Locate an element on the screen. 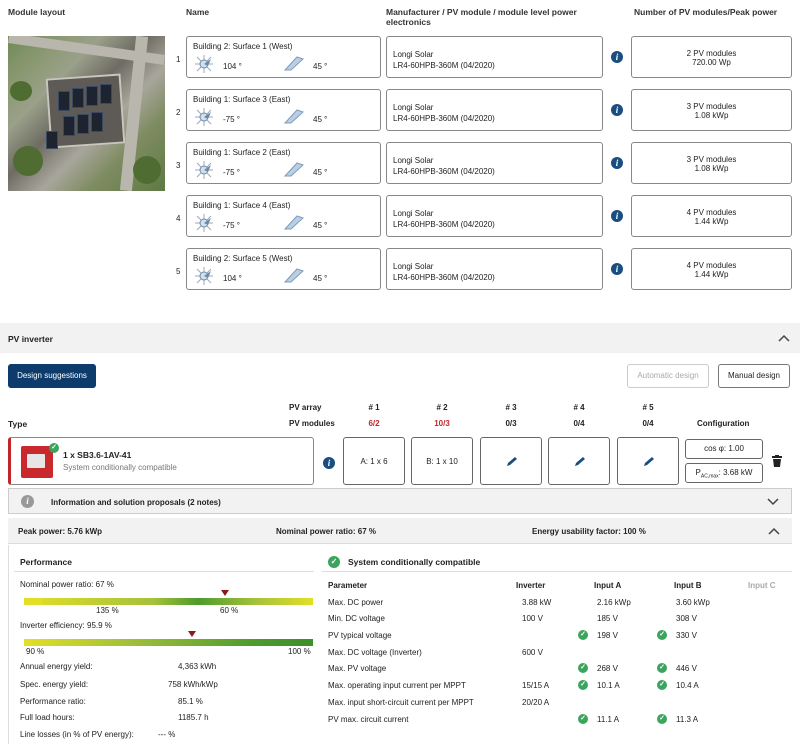  peak-power: Peak power: 5.76 kWp is located at coordinates (60, 531).